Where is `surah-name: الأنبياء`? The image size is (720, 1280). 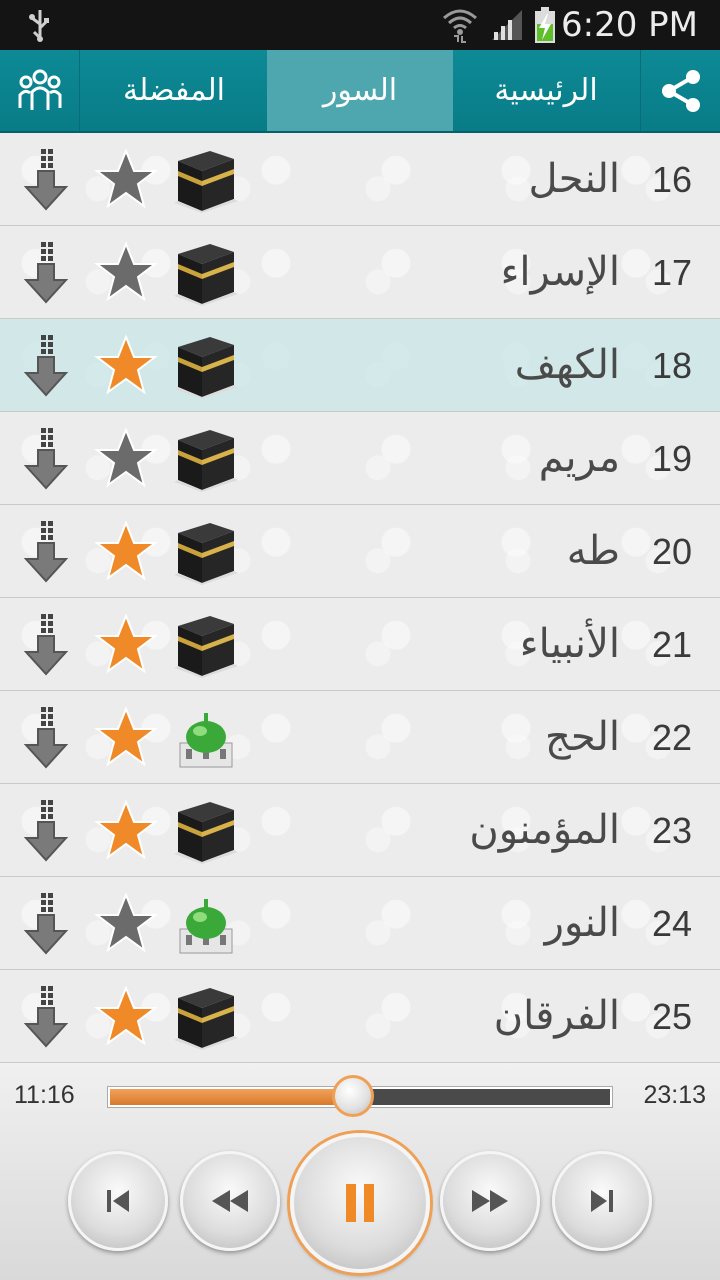
surah-name: الأنبياء is located at coordinates (569, 644).